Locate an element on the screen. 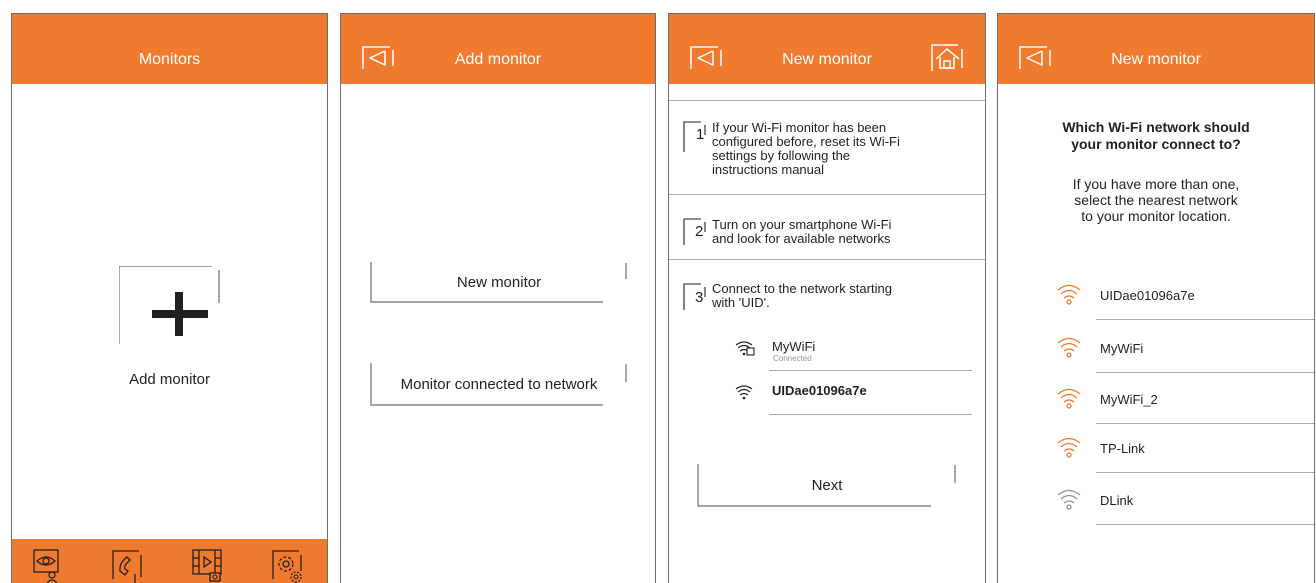 The image size is (1316, 583). network-item: MyWiFi_2 is located at coordinates (1185, 412).